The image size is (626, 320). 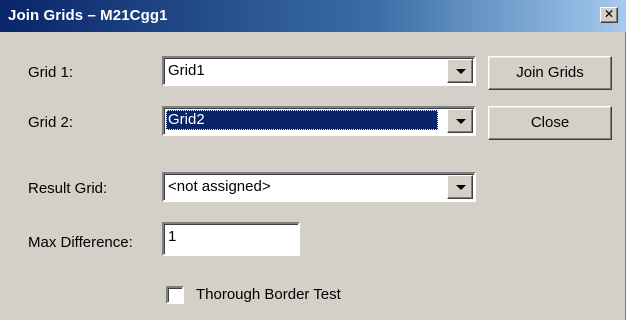 What do you see at coordinates (80, 242) in the screenshot?
I see `max-difference-label: Max Difference:` at bounding box center [80, 242].